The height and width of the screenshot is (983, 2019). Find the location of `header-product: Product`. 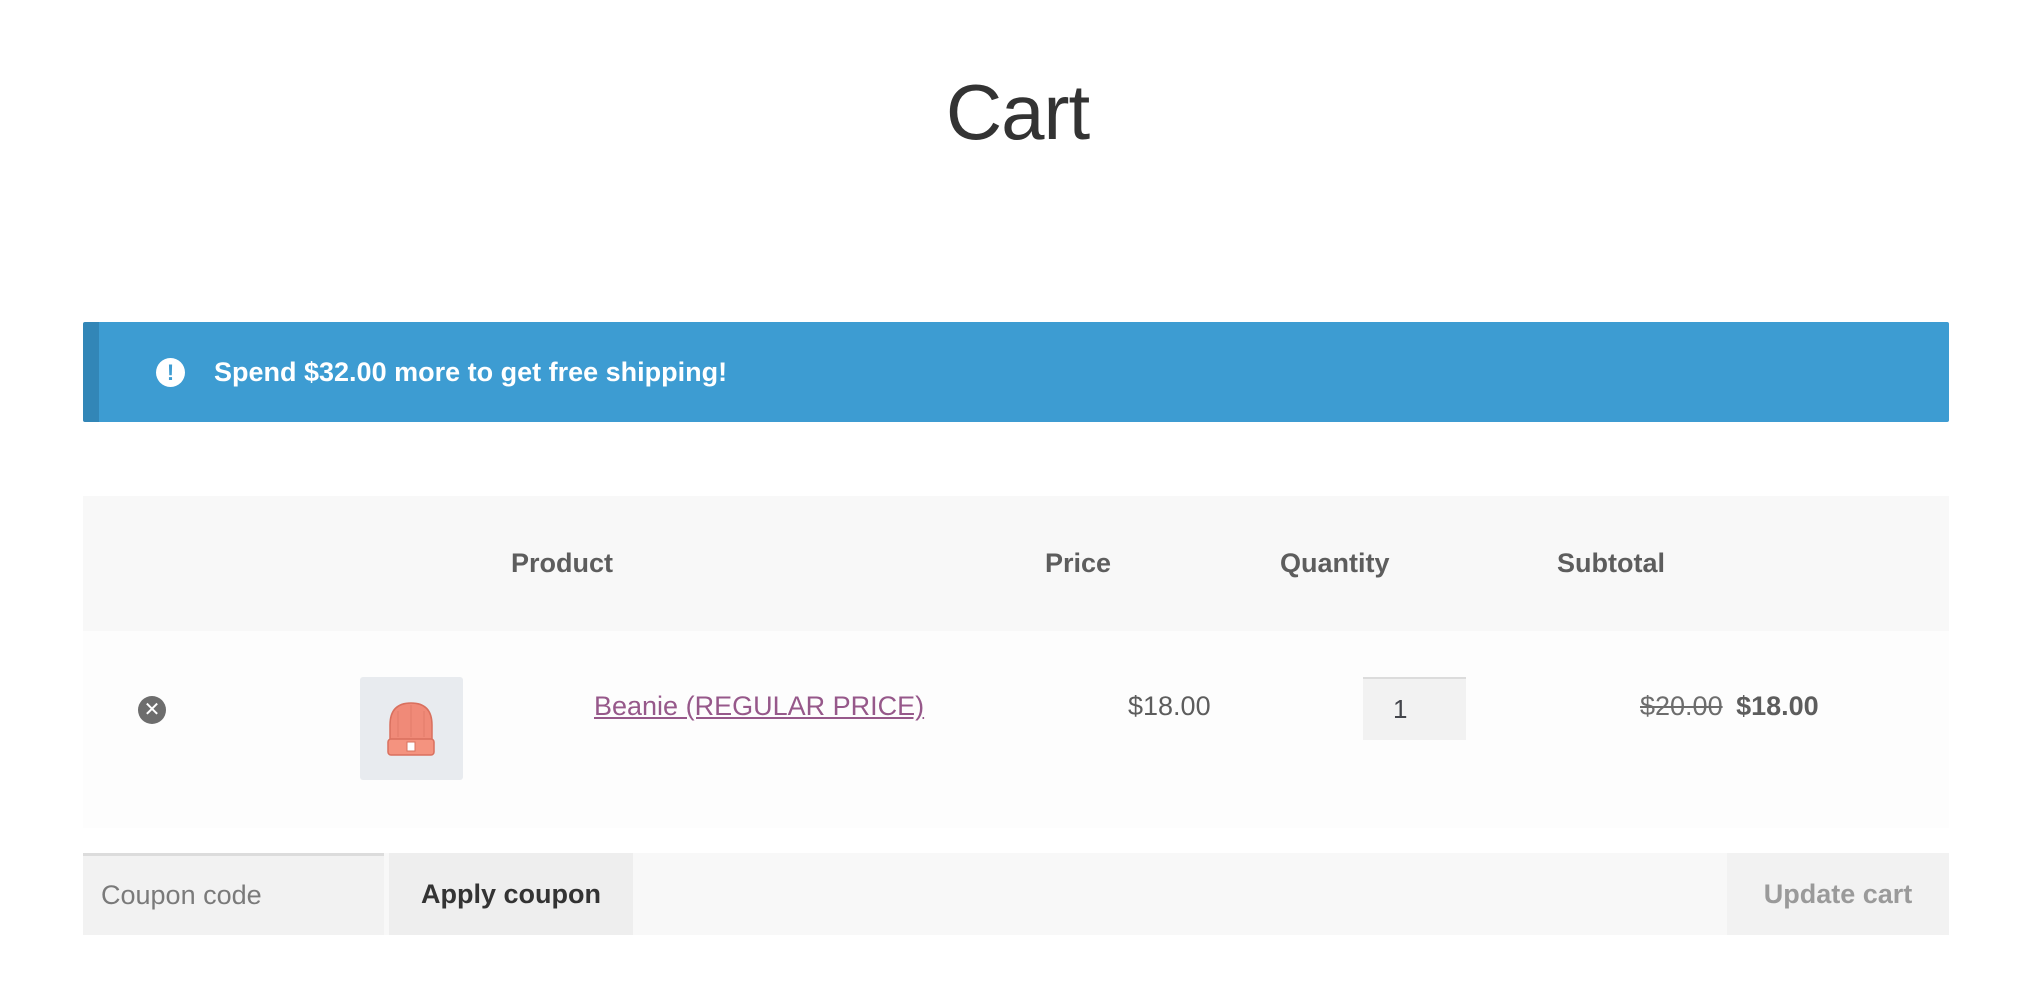

header-product: Product is located at coordinates (562, 563).